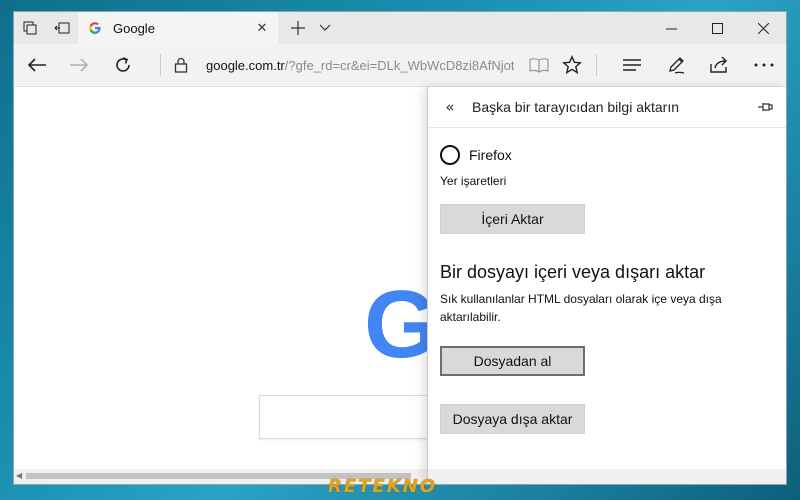  I want to click on set-tabs-aside-icon, so click(62, 28).